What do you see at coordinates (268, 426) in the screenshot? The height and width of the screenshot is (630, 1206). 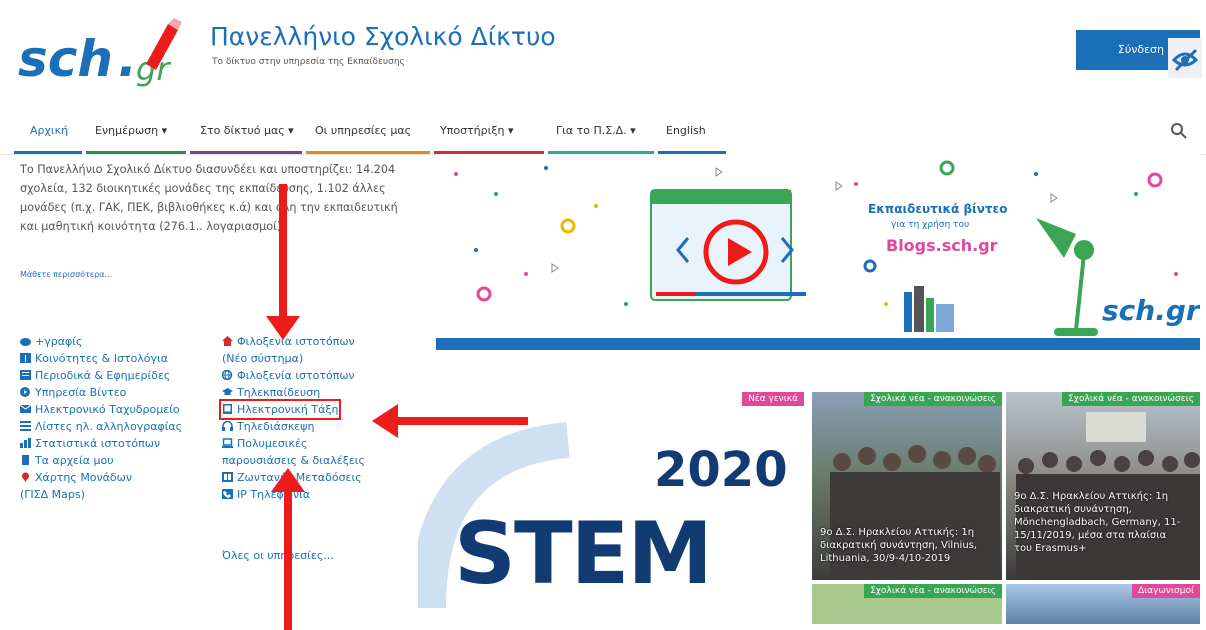 I see `service-teleconference: Τηλεδιάσκεψη` at bounding box center [268, 426].